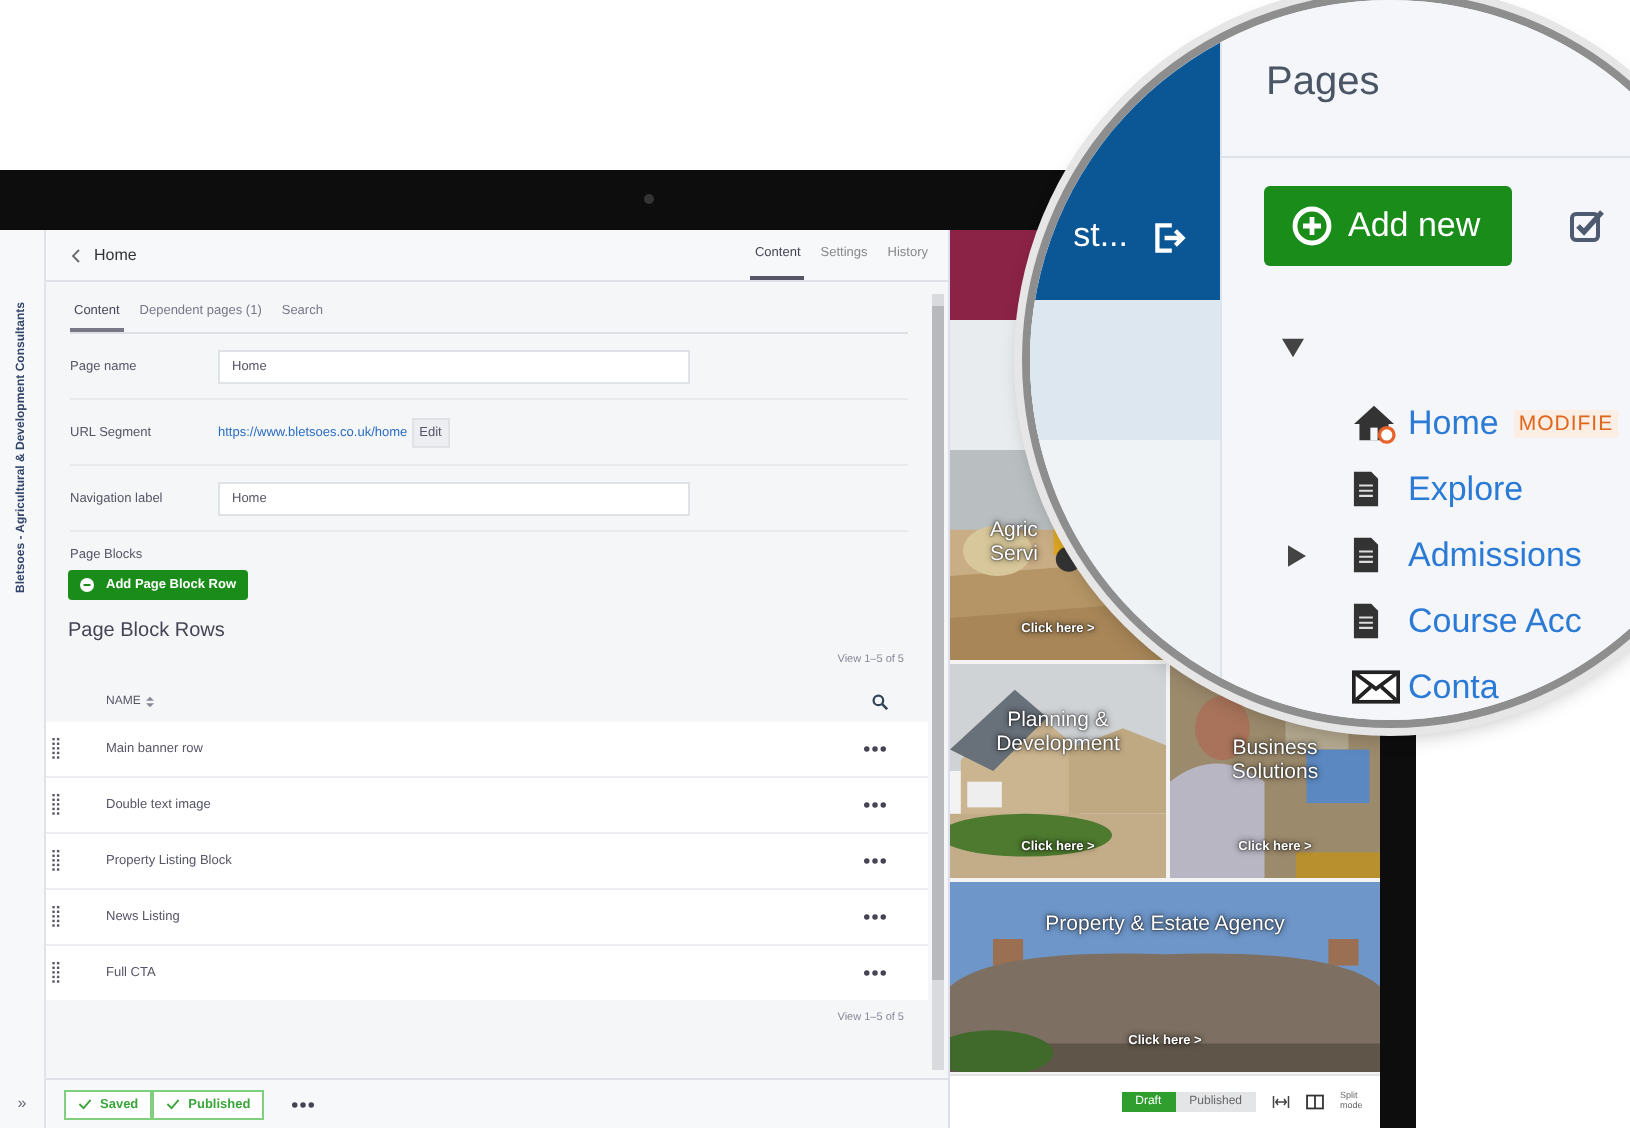 This screenshot has height=1128, width=1630. What do you see at coordinates (1453, 423) in the screenshot?
I see `page-link: Home` at bounding box center [1453, 423].